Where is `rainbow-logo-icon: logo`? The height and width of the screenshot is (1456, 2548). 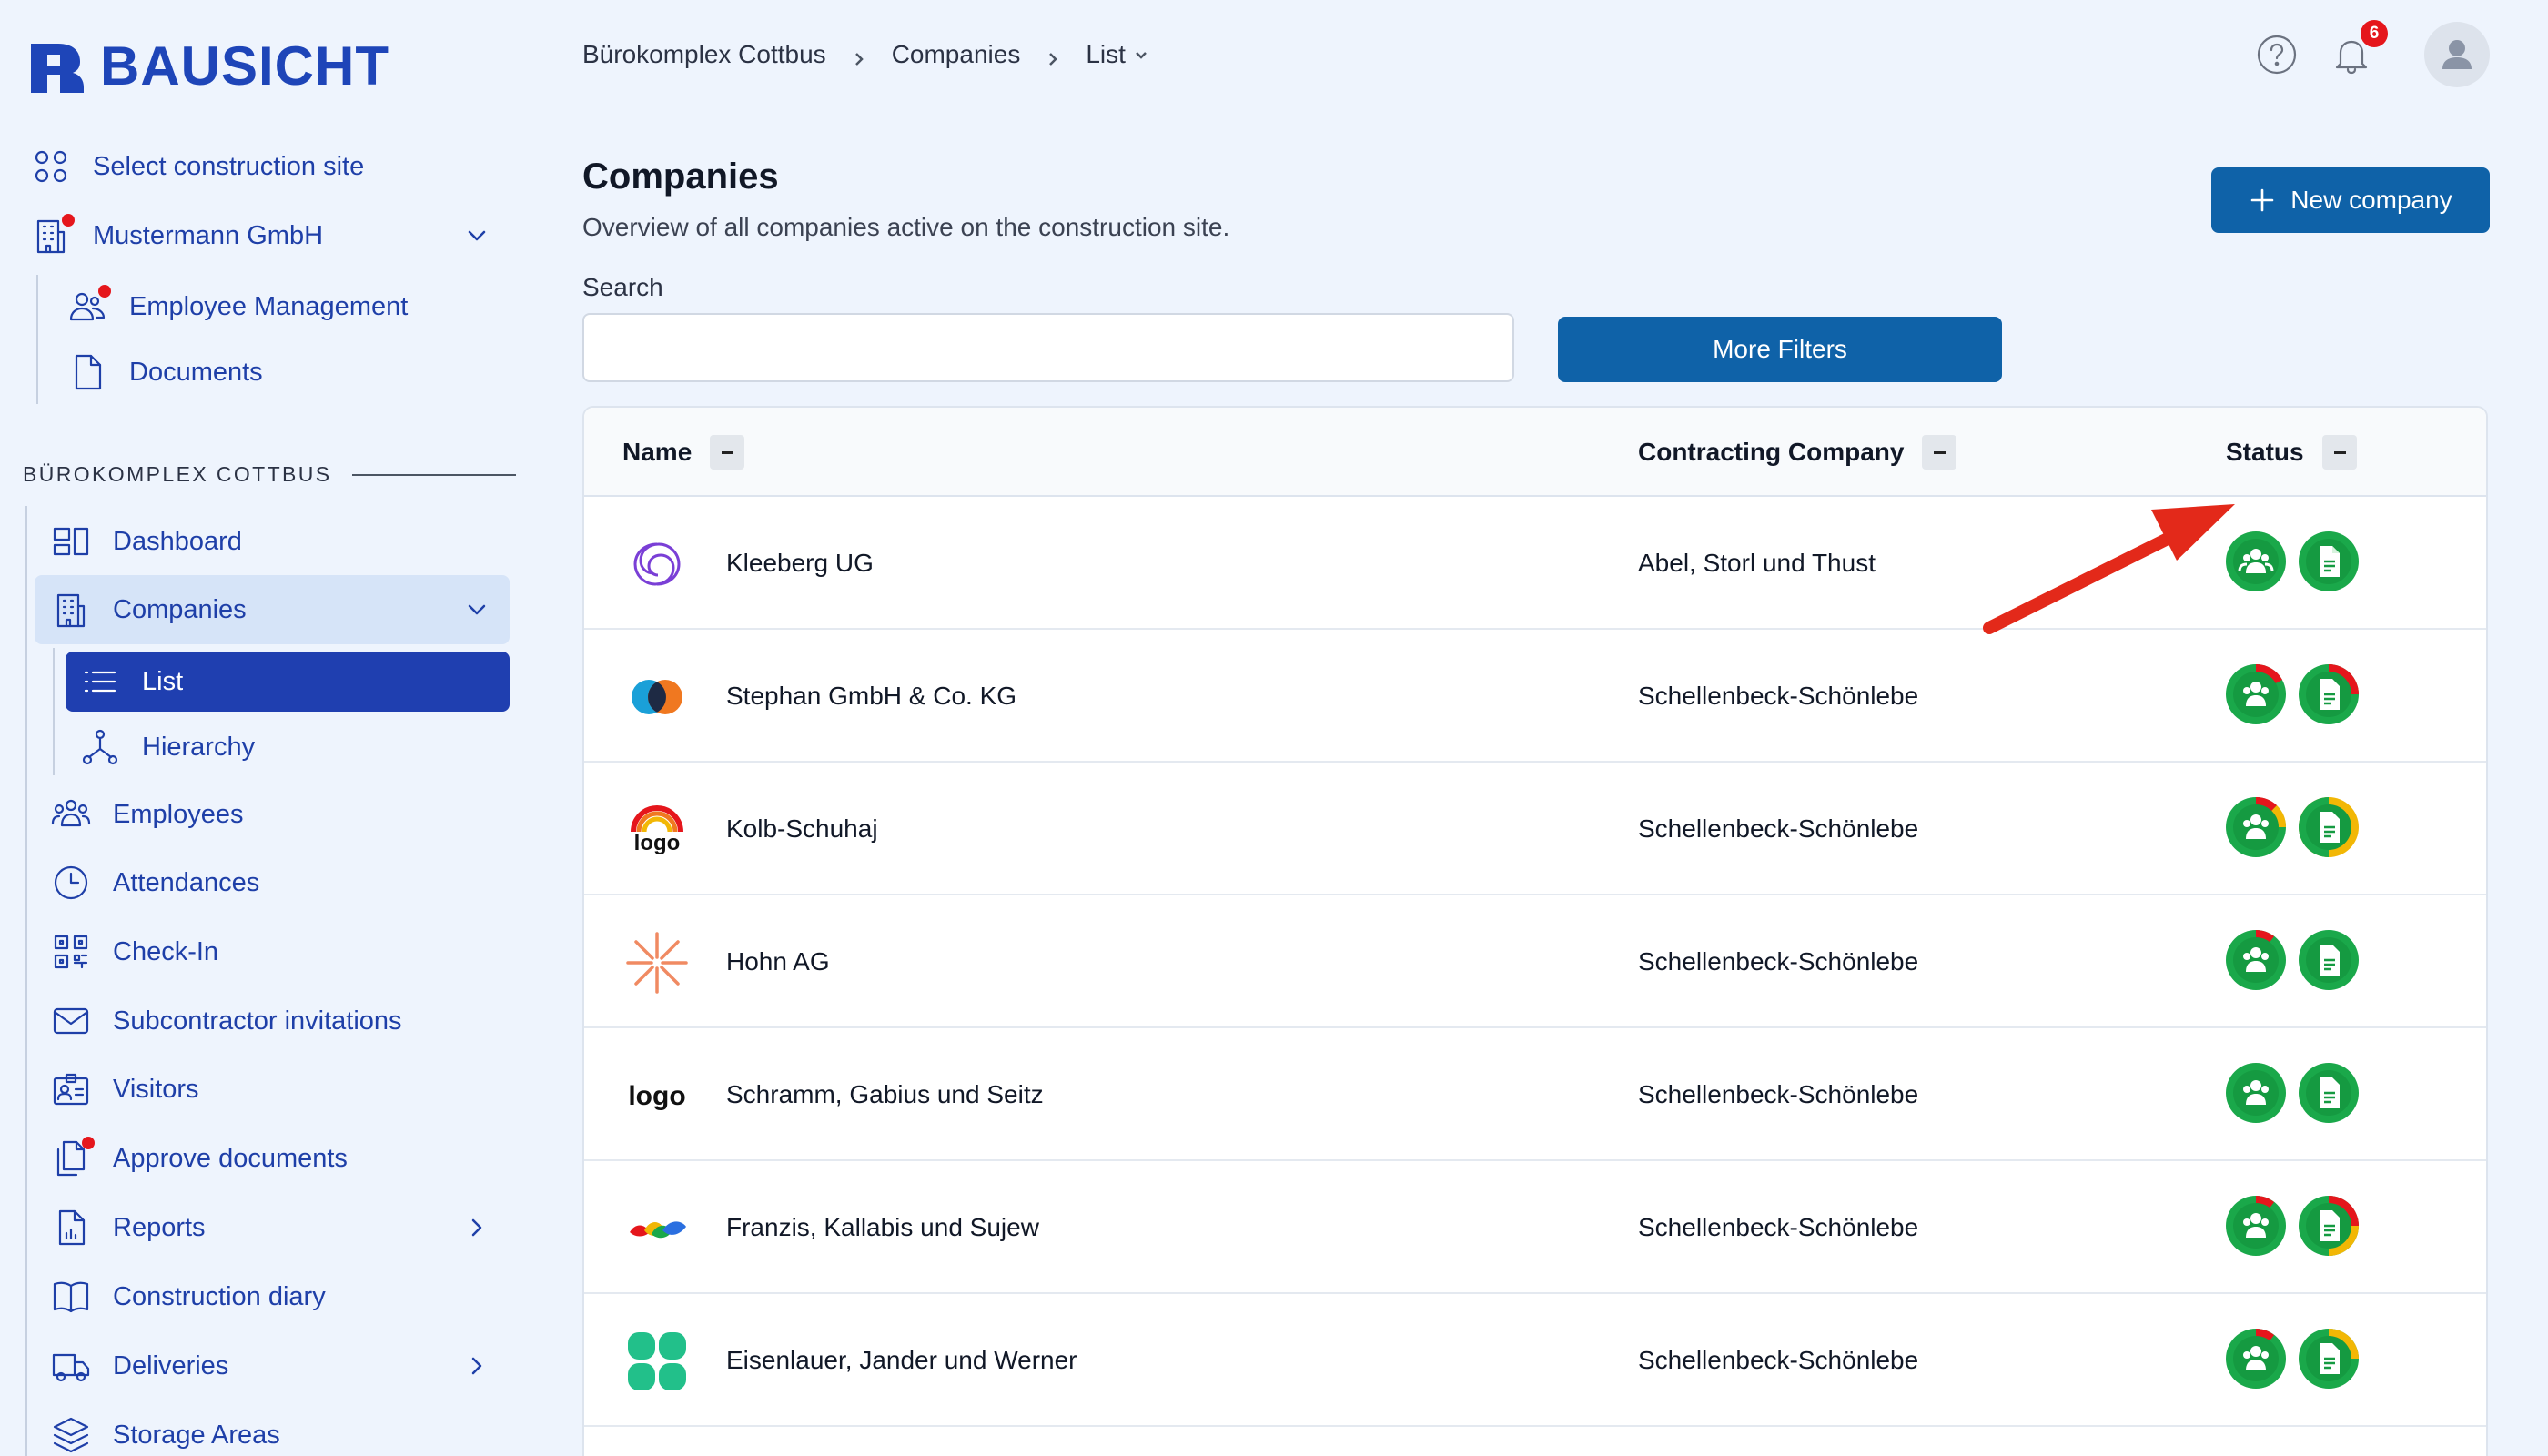 rainbow-logo-icon: logo is located at coordinates (657, 830).